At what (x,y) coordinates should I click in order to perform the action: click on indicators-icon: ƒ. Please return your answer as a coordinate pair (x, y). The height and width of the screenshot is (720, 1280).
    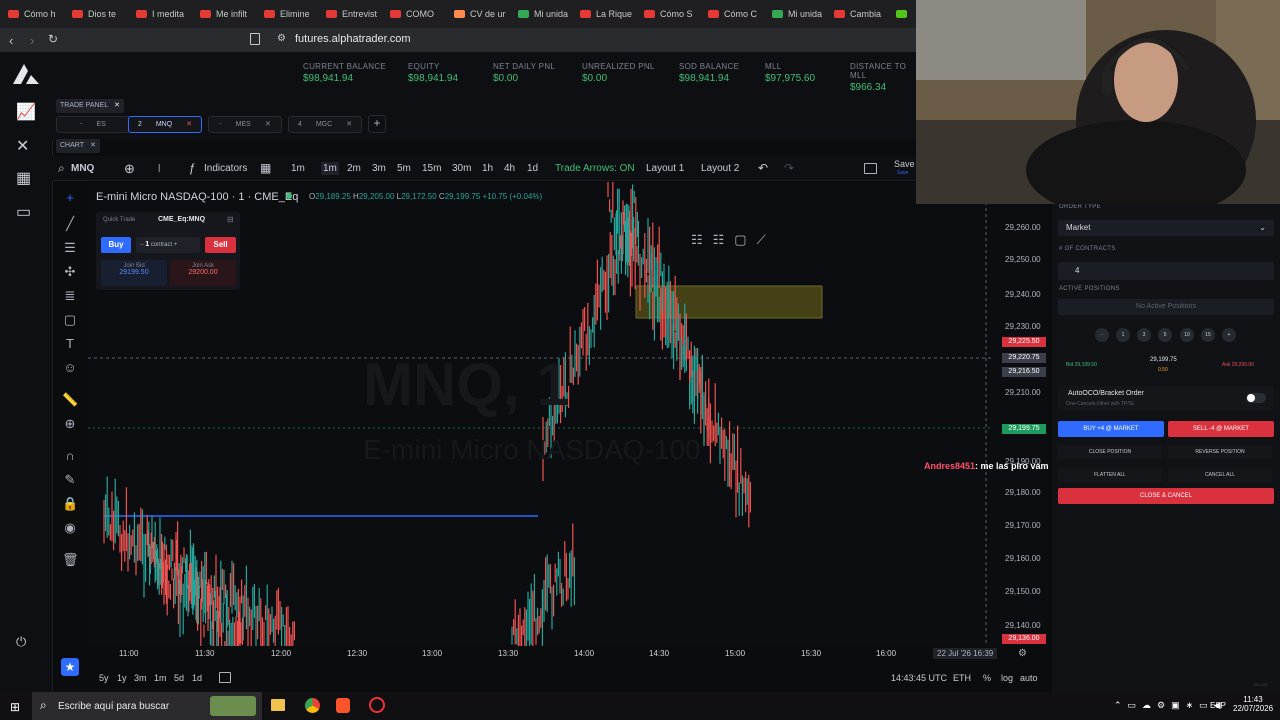
    Looking at the image, I should click on (192, 168).